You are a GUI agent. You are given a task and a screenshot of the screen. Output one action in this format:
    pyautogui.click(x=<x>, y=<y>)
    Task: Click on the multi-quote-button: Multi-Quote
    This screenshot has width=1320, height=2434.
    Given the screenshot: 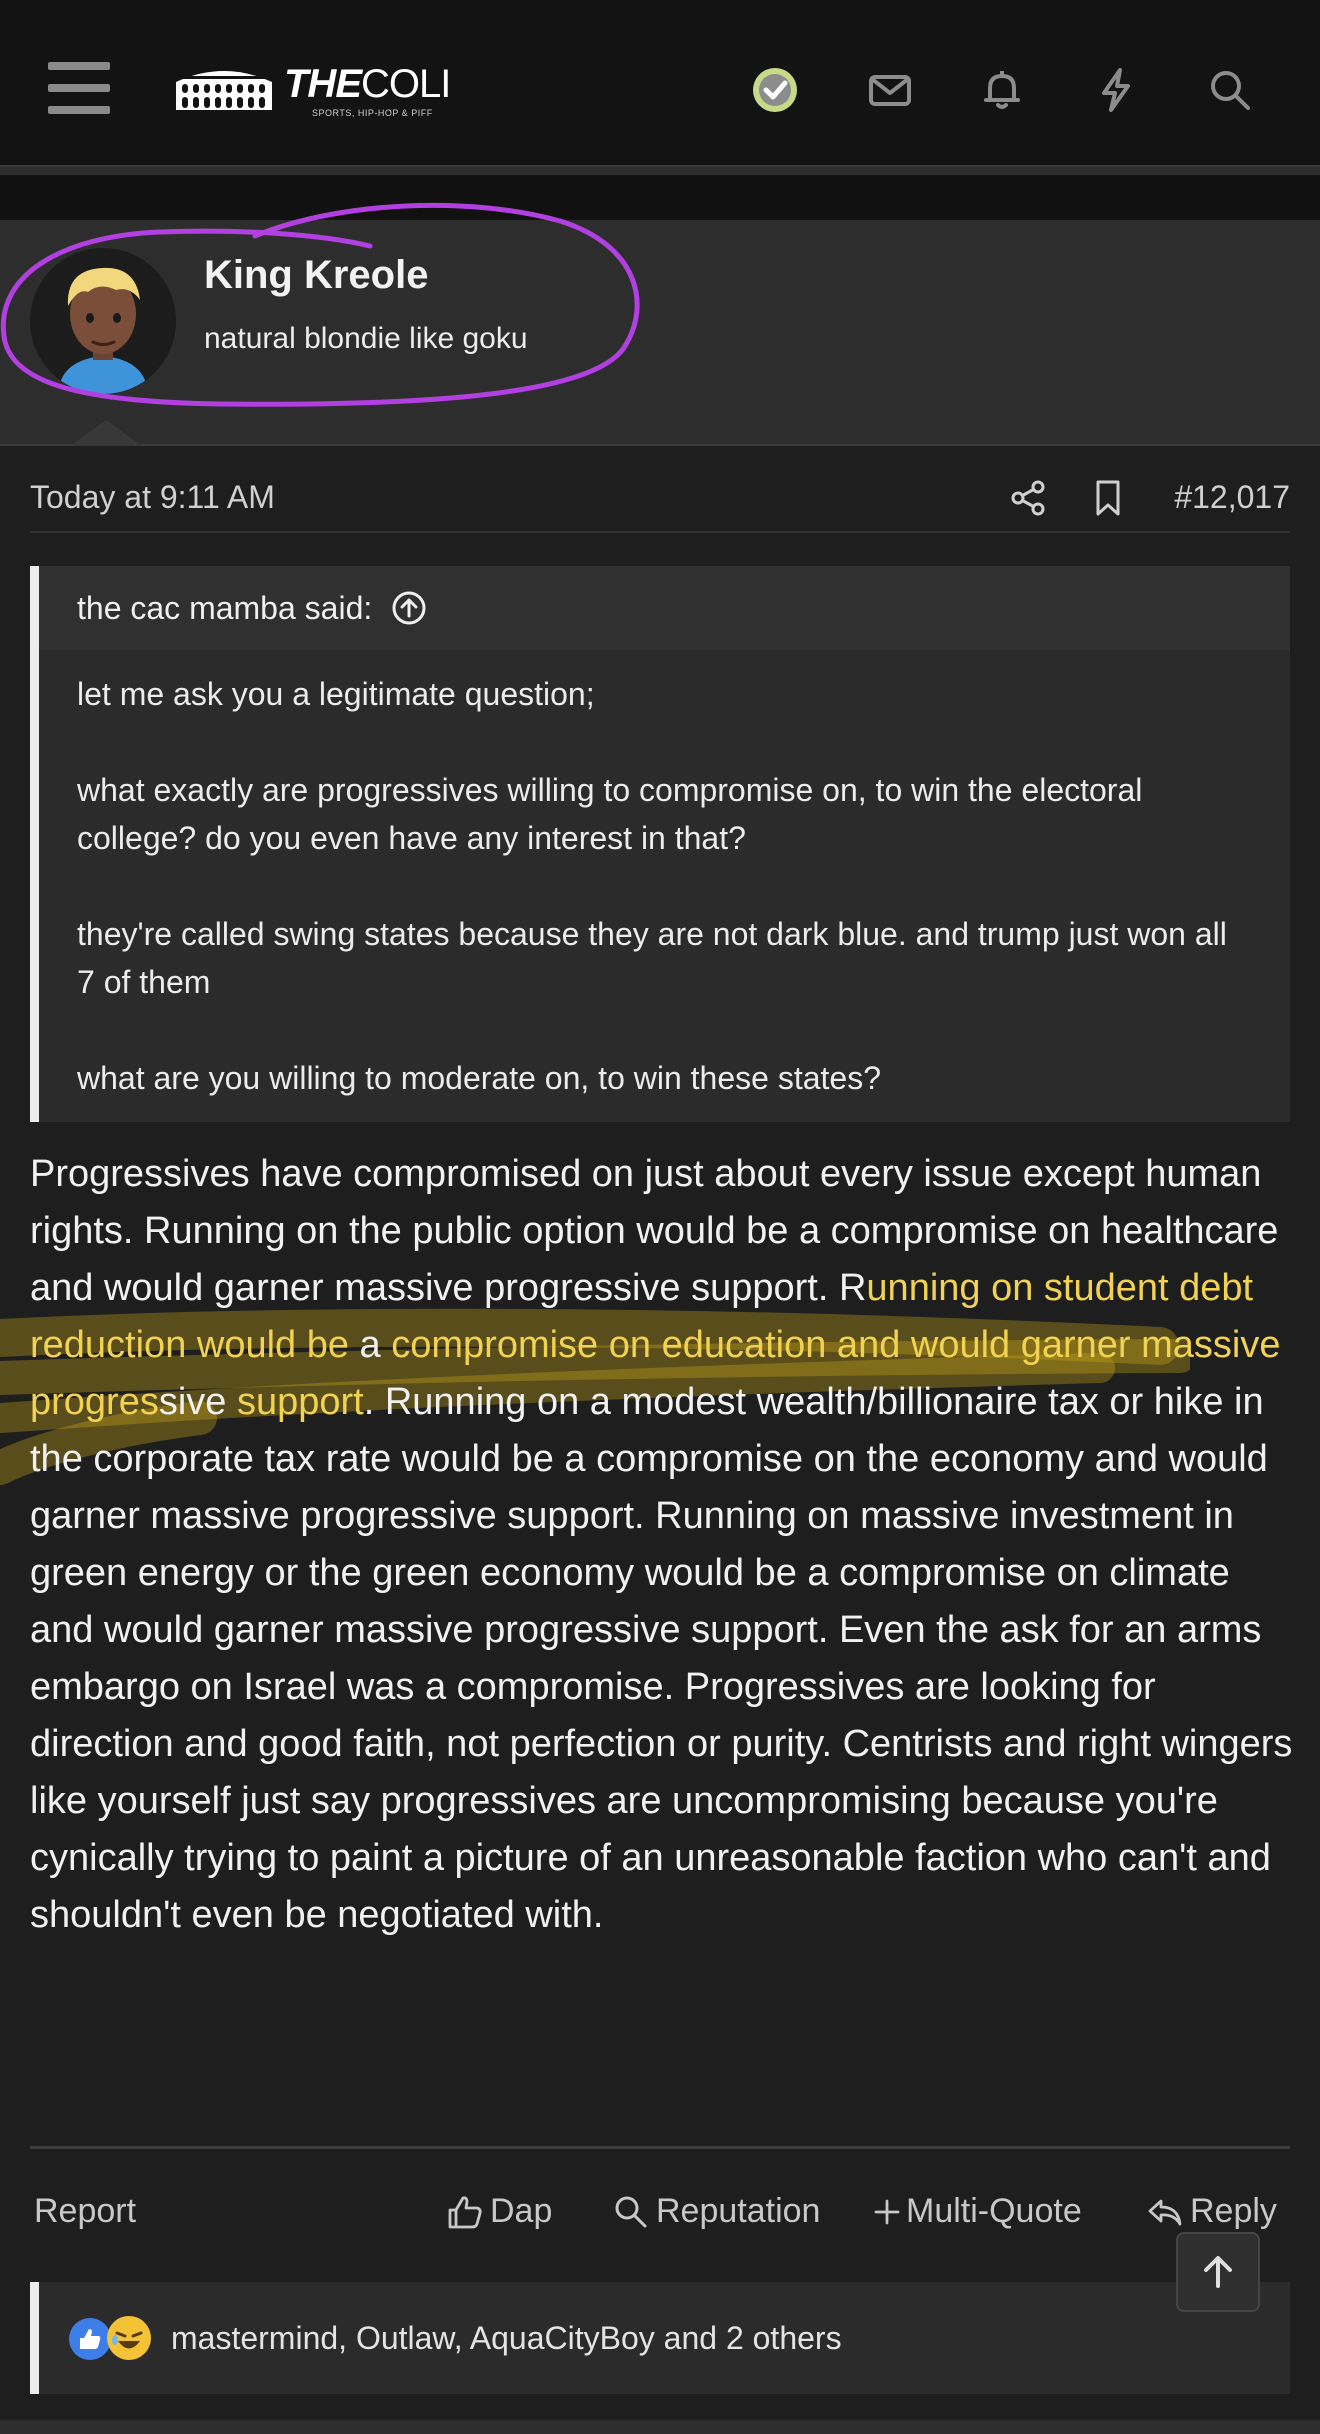 What is the action you would take?
    pyautogui.click(x=977, y=2211)
    